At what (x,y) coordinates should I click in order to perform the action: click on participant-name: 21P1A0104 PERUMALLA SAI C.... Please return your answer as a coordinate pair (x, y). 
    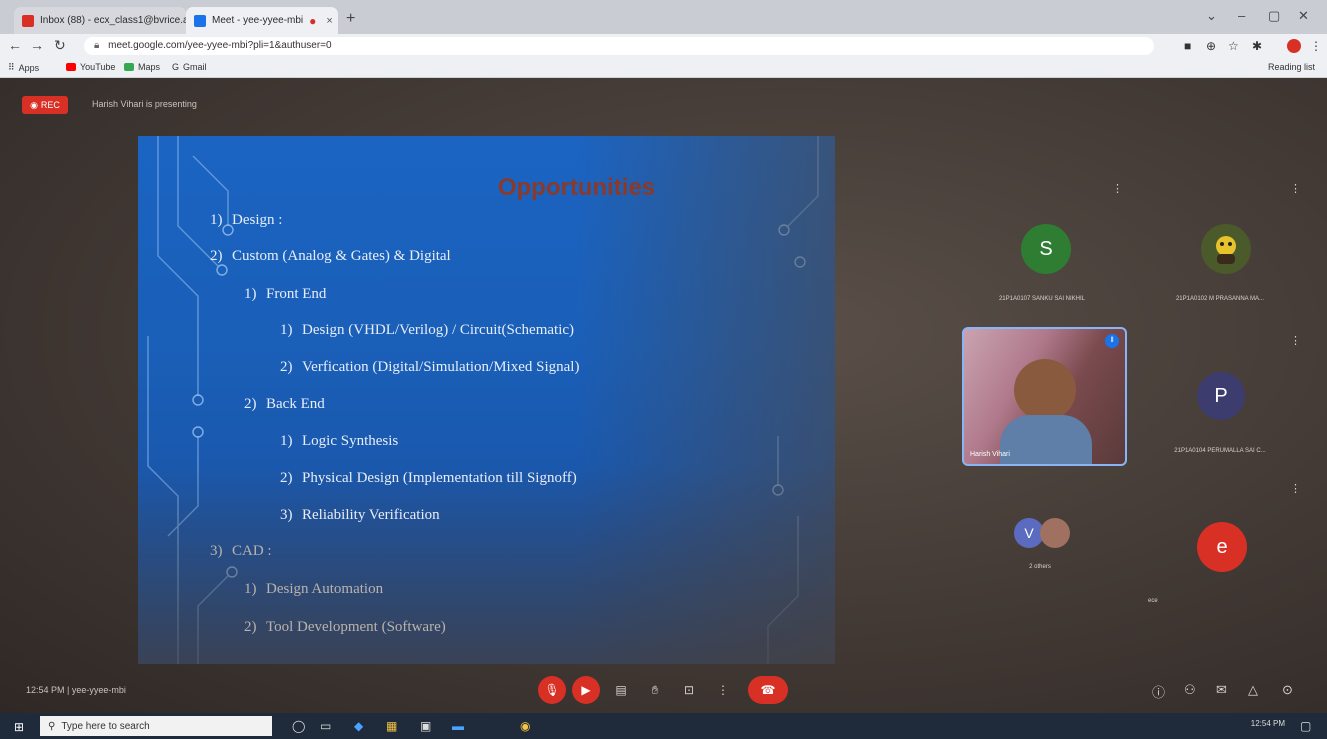
    Looking at the image, I should click on (1220, 451).